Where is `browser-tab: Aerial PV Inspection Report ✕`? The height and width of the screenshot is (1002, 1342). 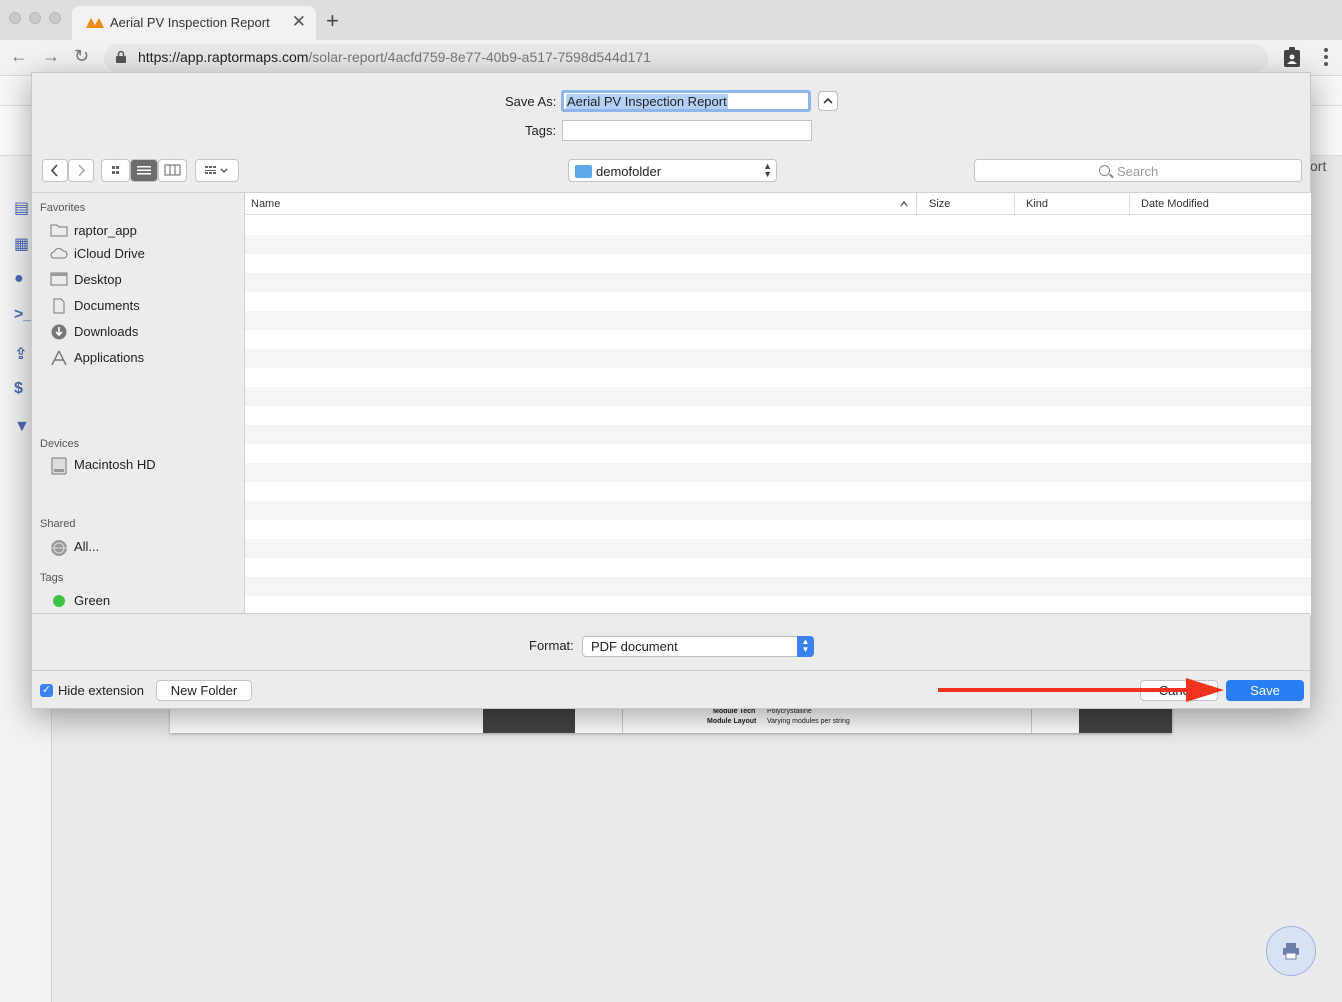 browser-tab: Aerial PV Inspection Report ✕ is located at coordinates (194, 23).